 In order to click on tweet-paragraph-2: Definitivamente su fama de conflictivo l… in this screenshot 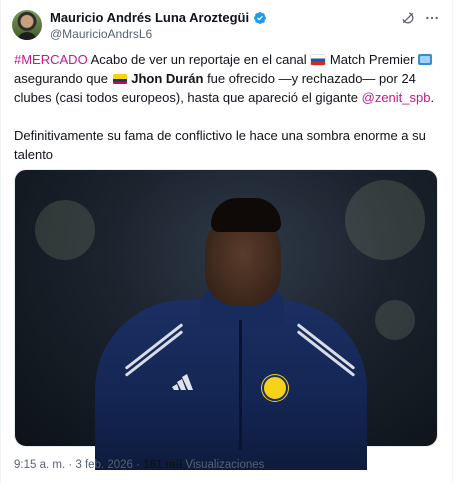, I will do `click(220, 145)`.